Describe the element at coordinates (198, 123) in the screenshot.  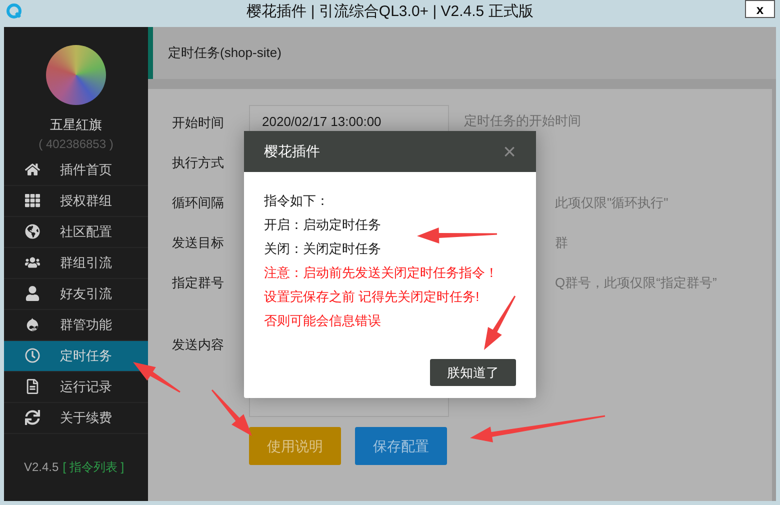
I see `field-label: 开始时间` at that location.